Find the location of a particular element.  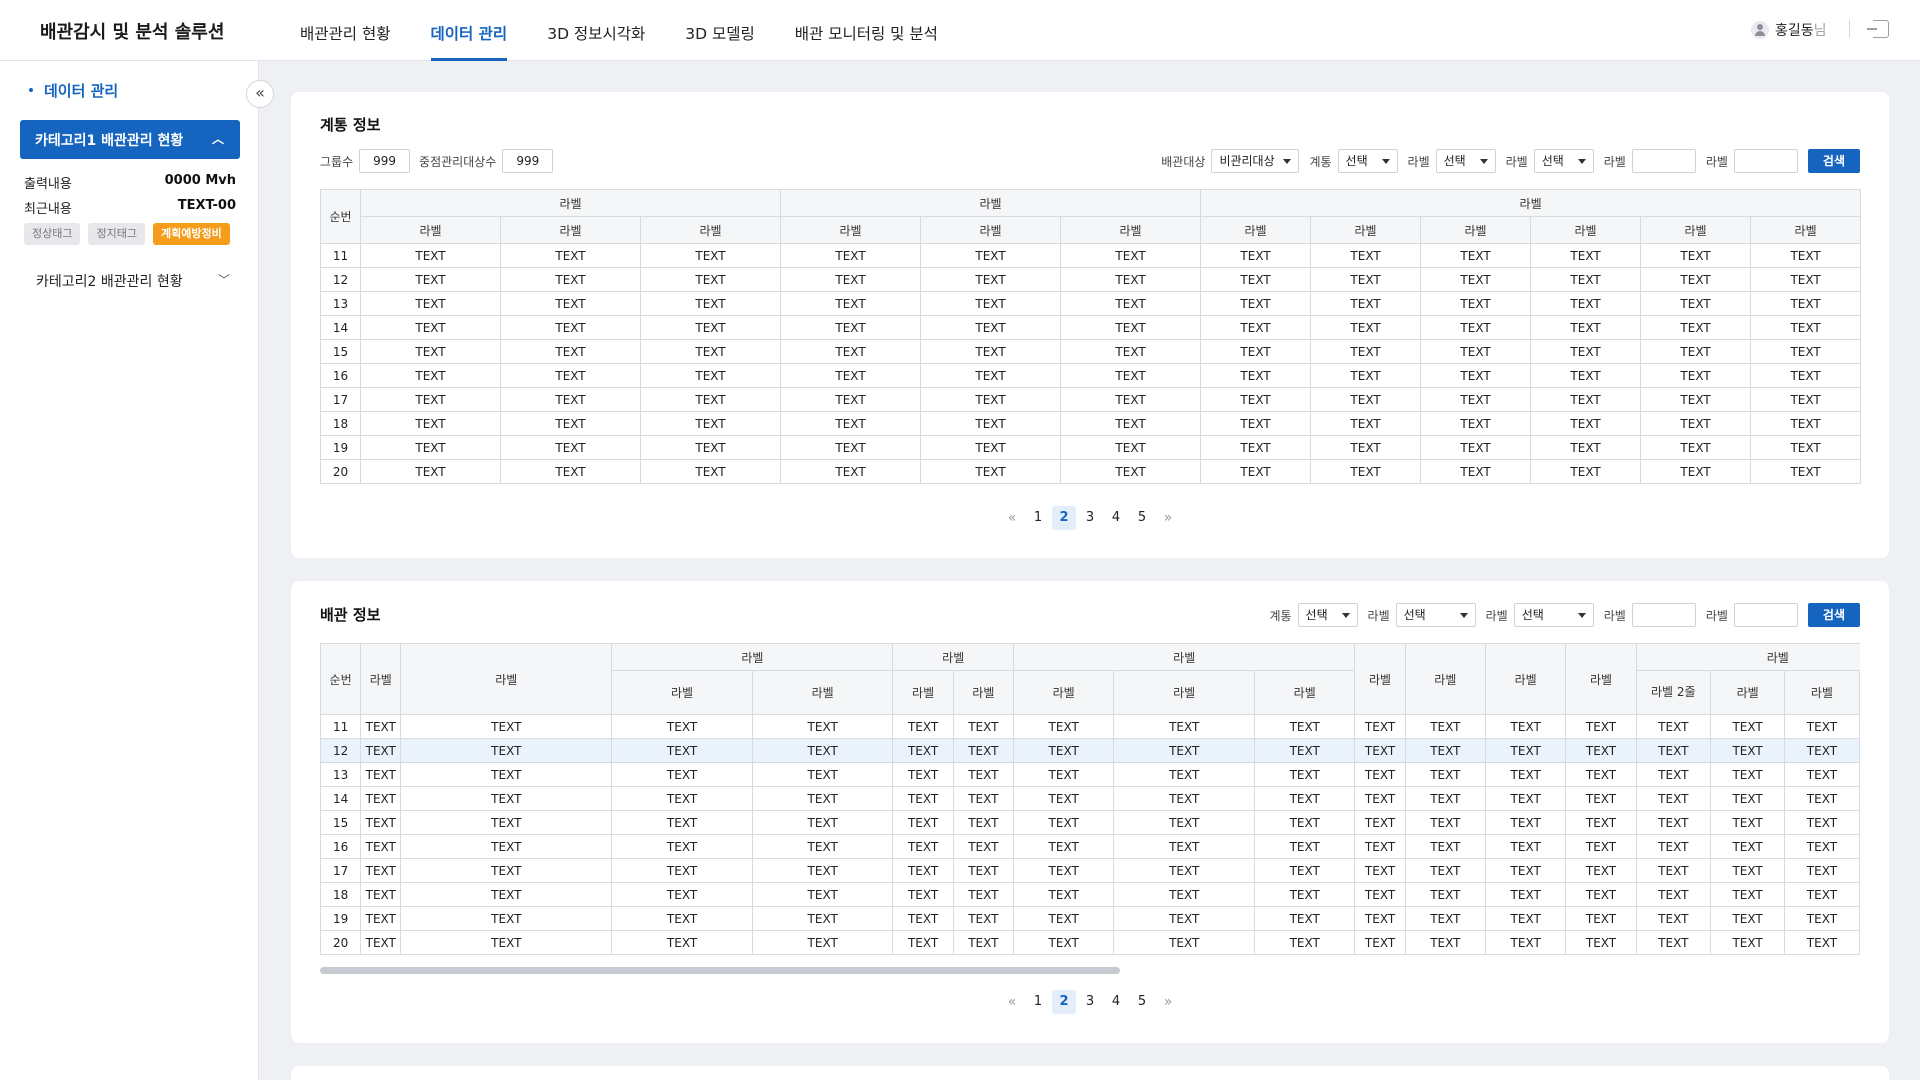

row-number: 19 is located at coordinates (341, 918).